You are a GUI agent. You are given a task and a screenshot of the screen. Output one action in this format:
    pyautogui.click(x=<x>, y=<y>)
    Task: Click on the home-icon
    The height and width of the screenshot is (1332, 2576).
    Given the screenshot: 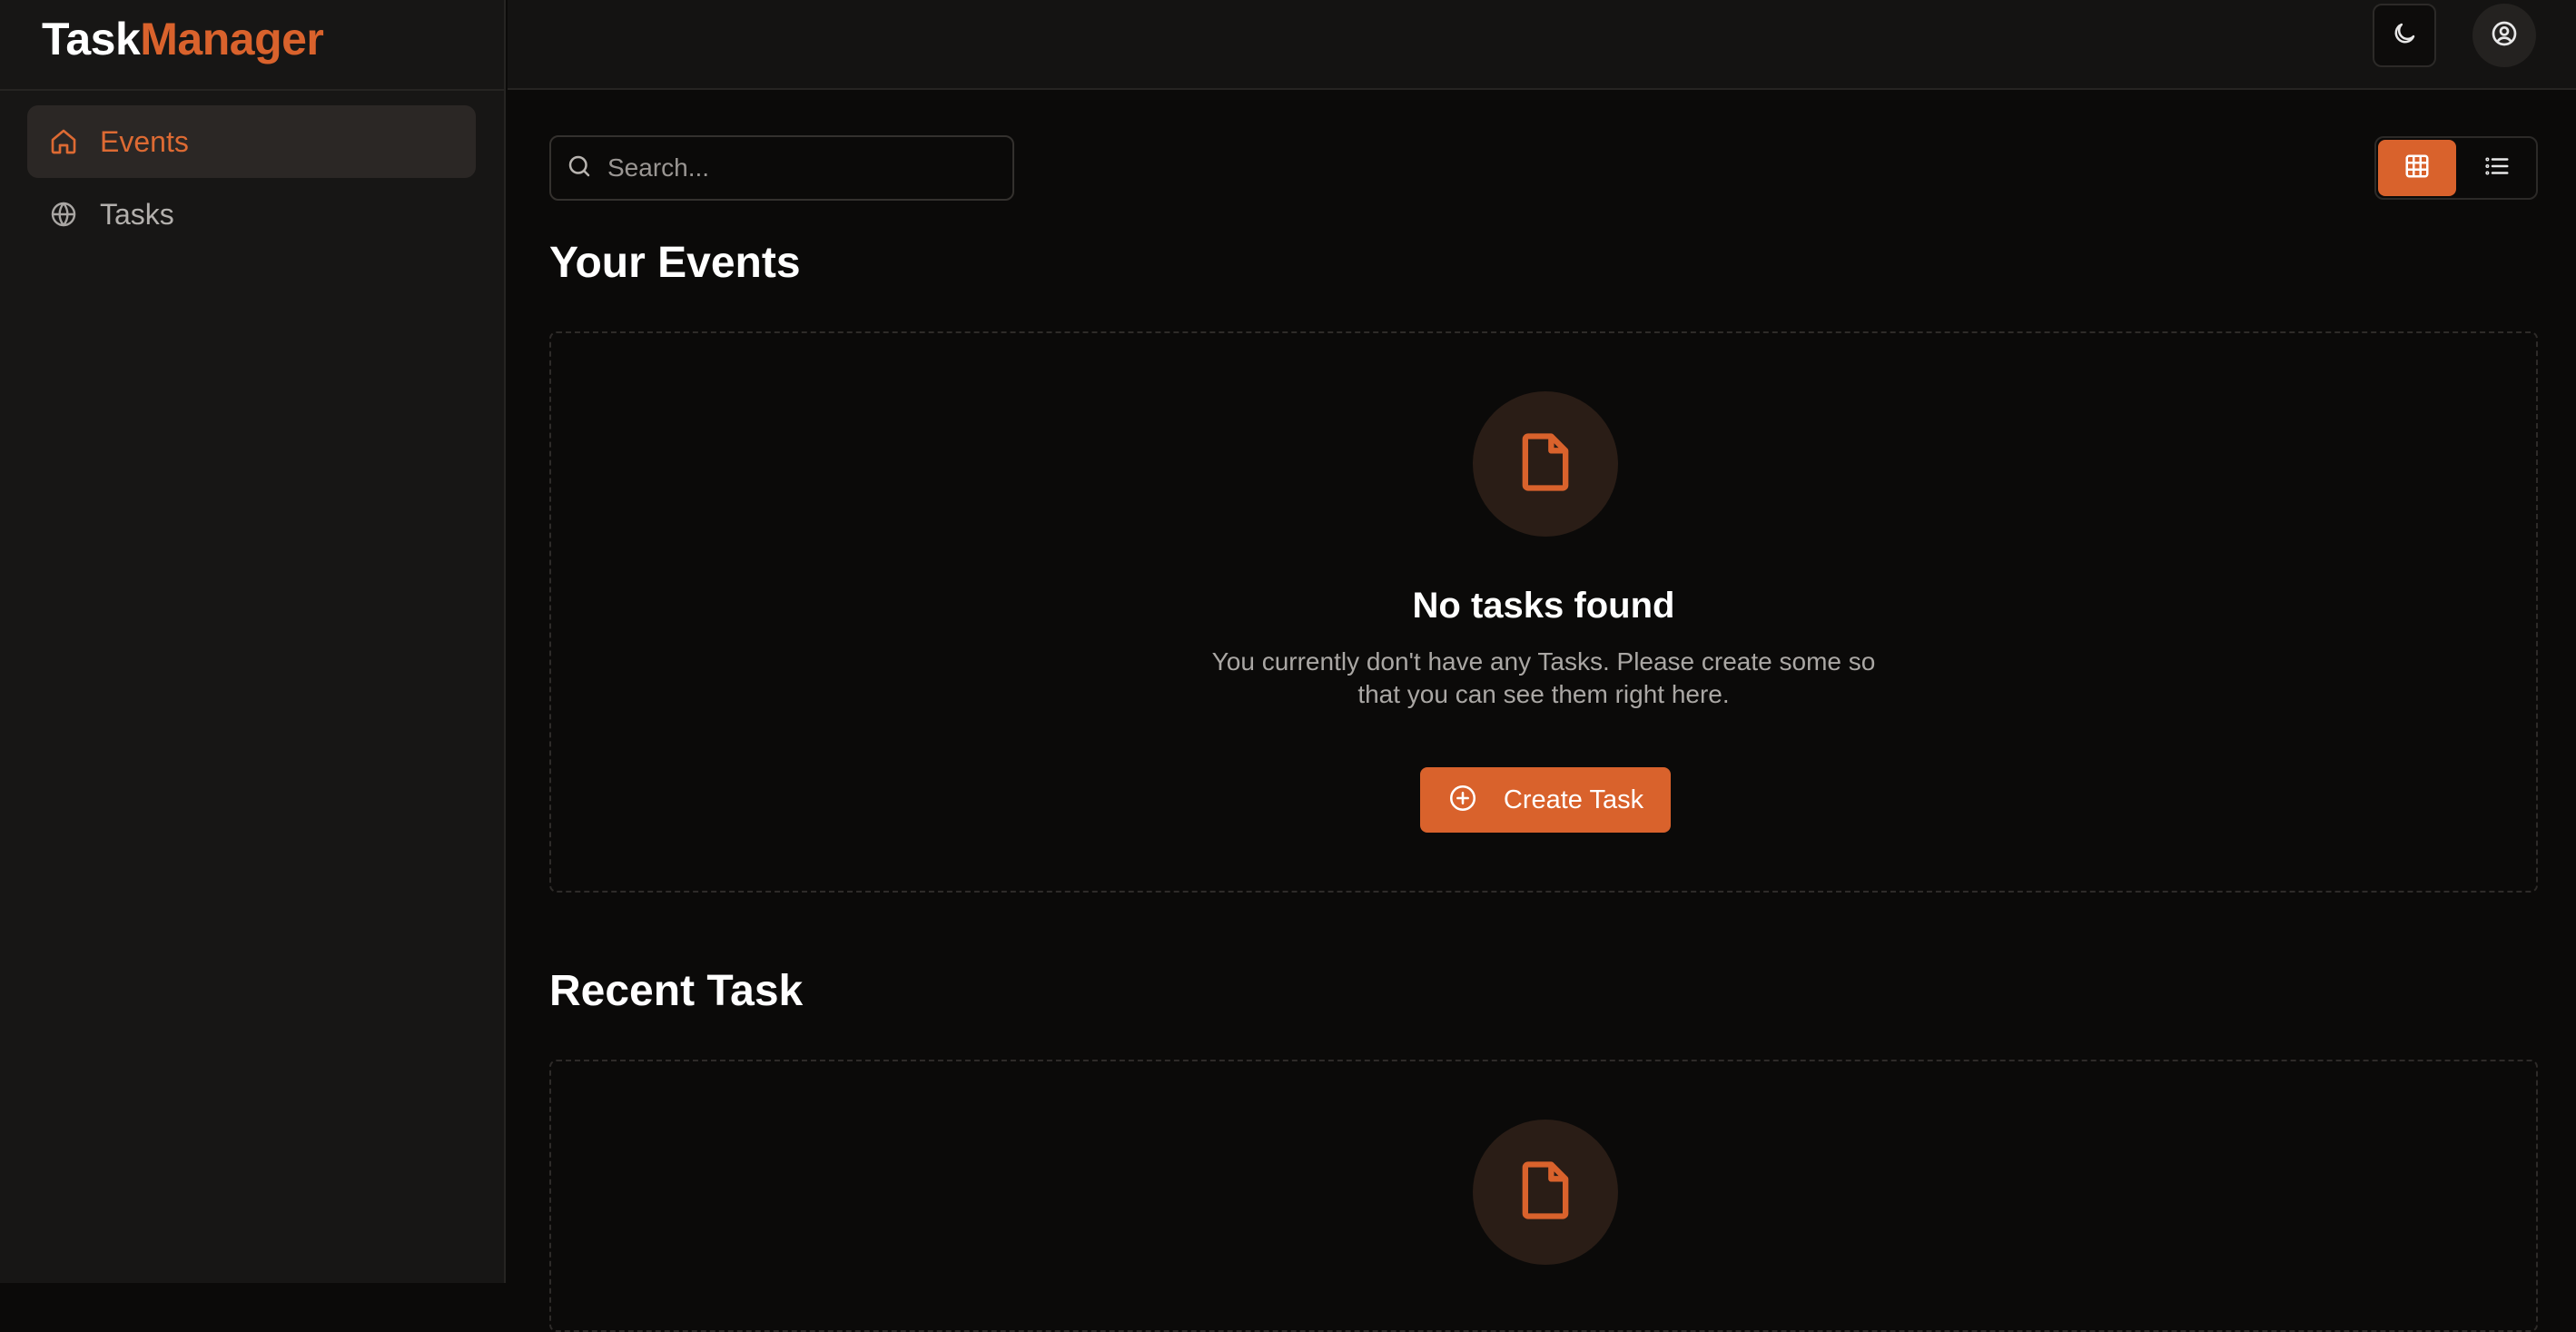 What is the action you would take?
    pyautogui.click(x=63, y=141)
    